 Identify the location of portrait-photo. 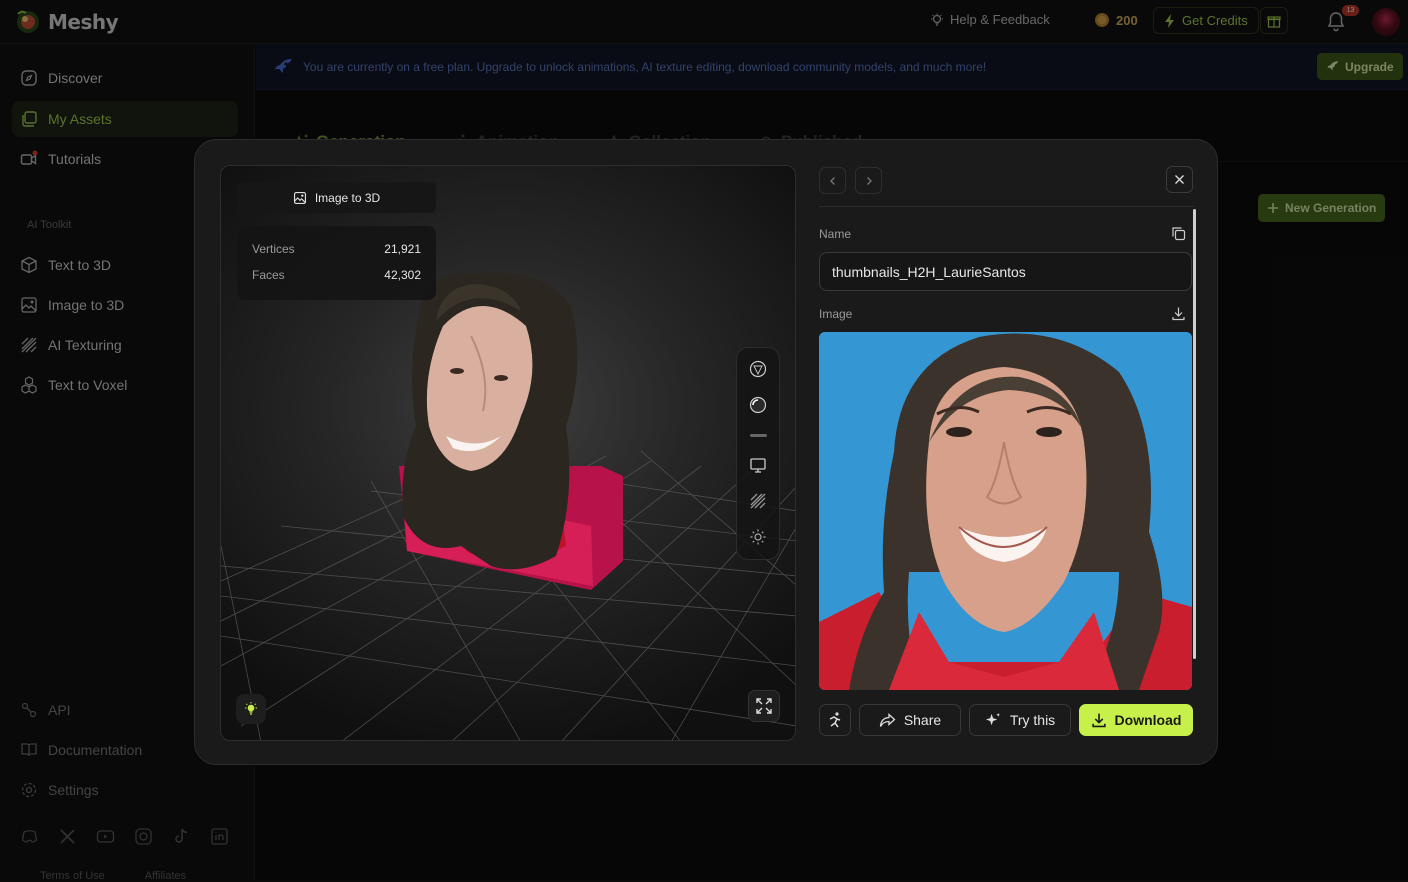
(1005, 511).